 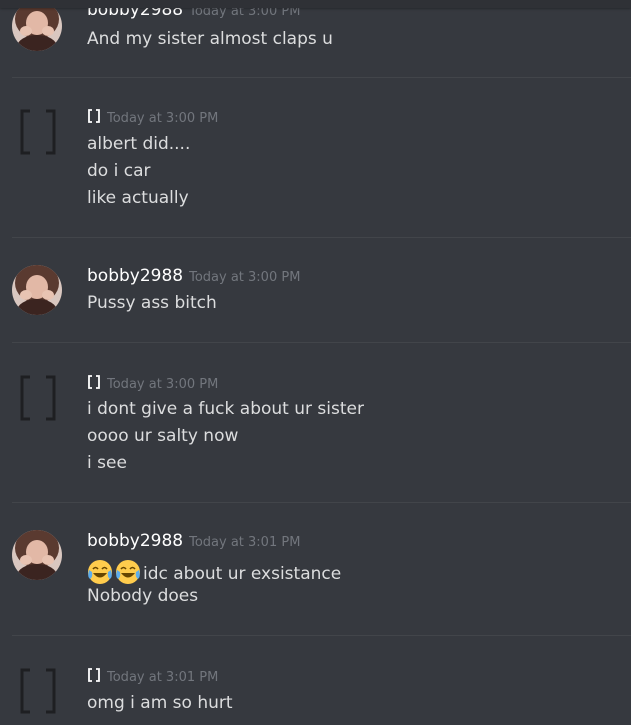 I want to click on message-text: Pussy ass bitch, so click(x=152, y=303).